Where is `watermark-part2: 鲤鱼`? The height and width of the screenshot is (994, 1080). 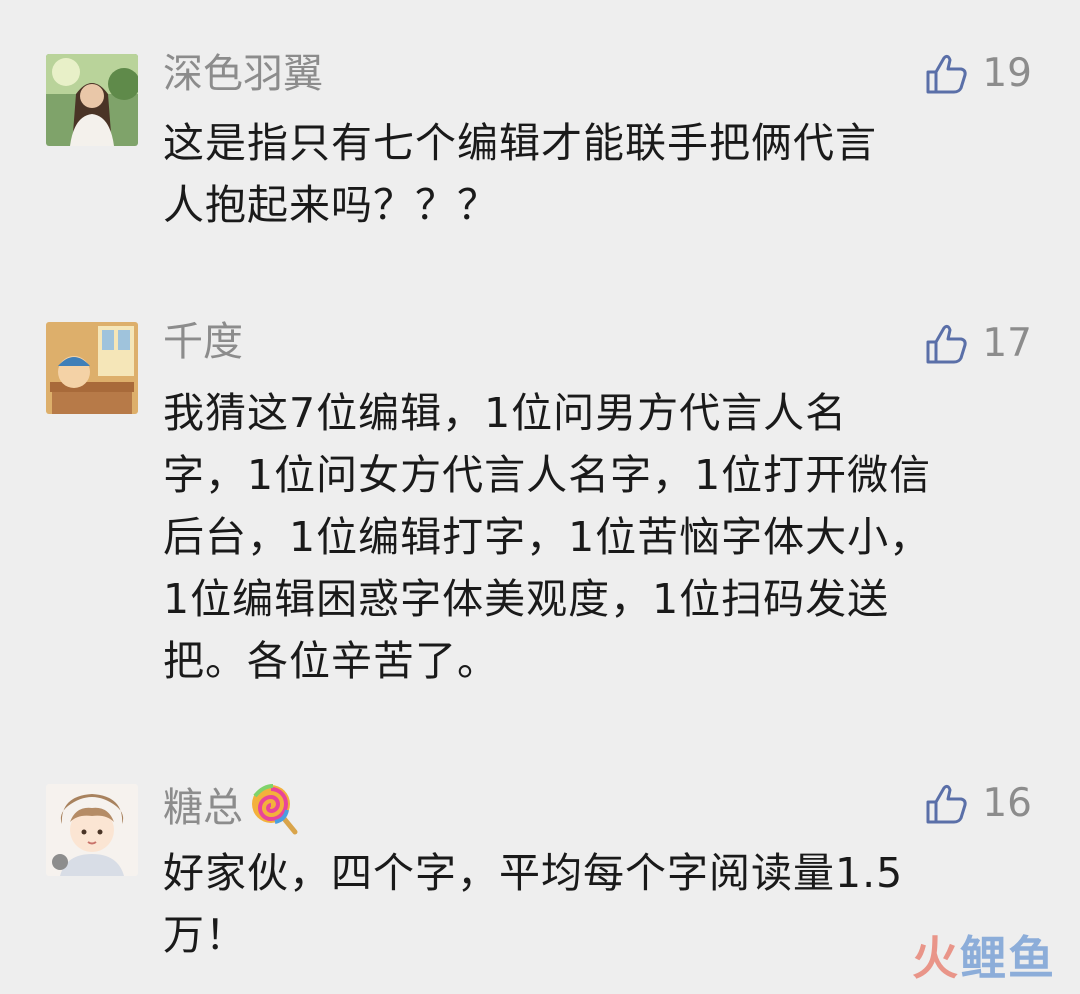 watermark-part2: 鲤鱼 is located at coordinates (1008, 958).